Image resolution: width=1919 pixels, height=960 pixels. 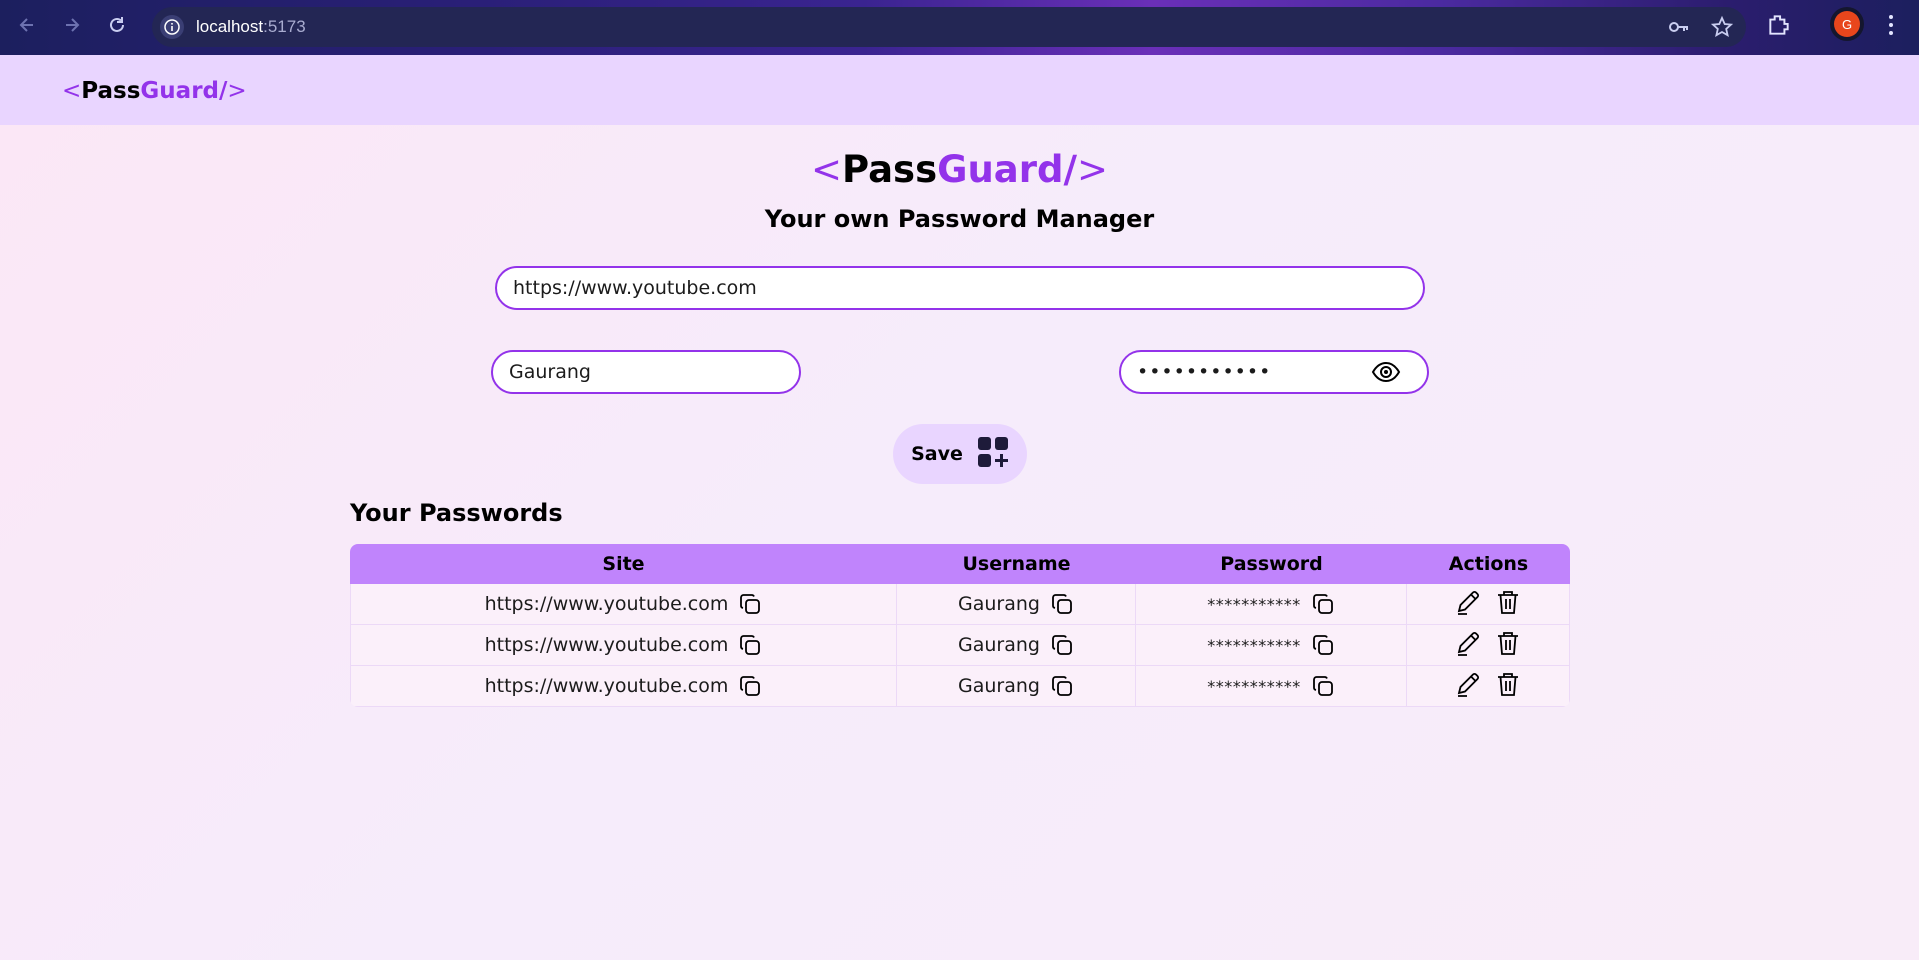 What do you see at coordinates (949, 27) in the screenshot?
I see `address-bar: localhost:5173` at bounding box center [949, 27].